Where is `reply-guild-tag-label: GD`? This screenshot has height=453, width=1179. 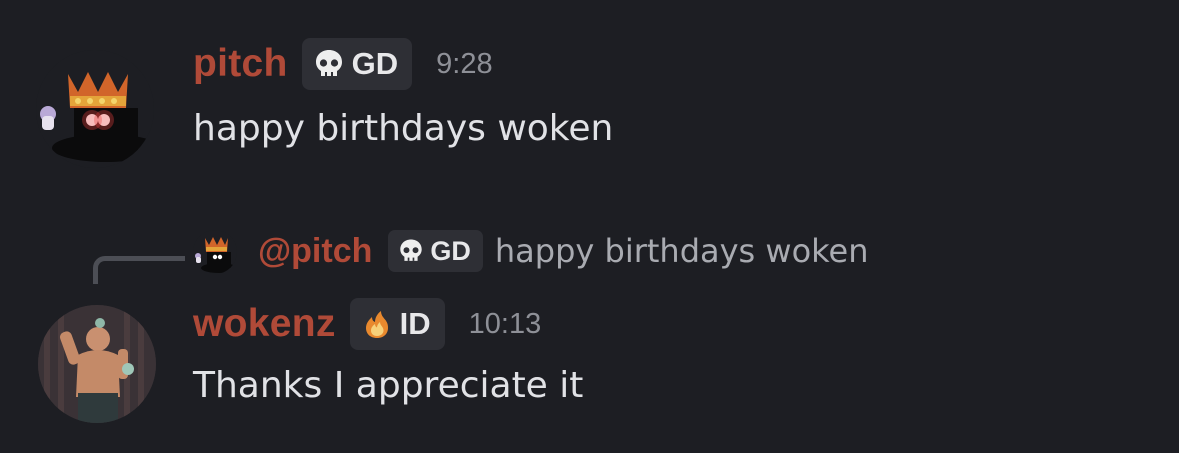
reply-guild-tag-label: GD is located at coordinates (450, 250).